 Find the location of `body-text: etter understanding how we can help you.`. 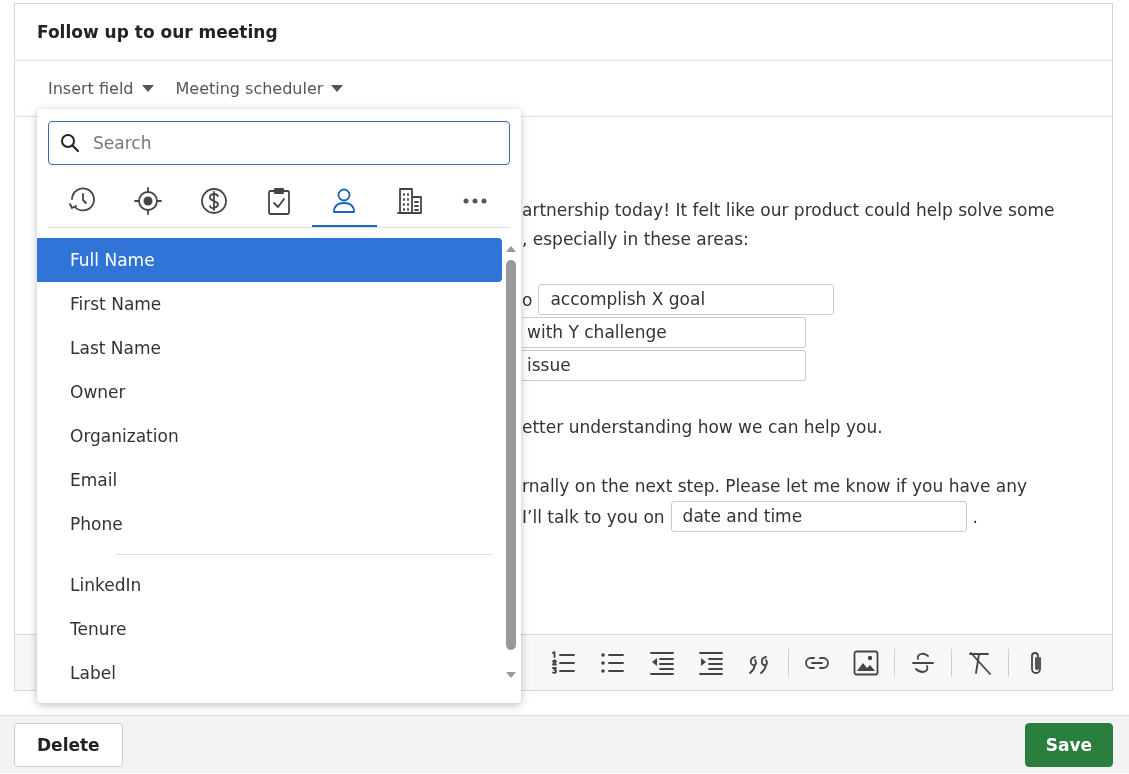

body-text: etter understanding how we can help you. is located at coordinates (702, 426).